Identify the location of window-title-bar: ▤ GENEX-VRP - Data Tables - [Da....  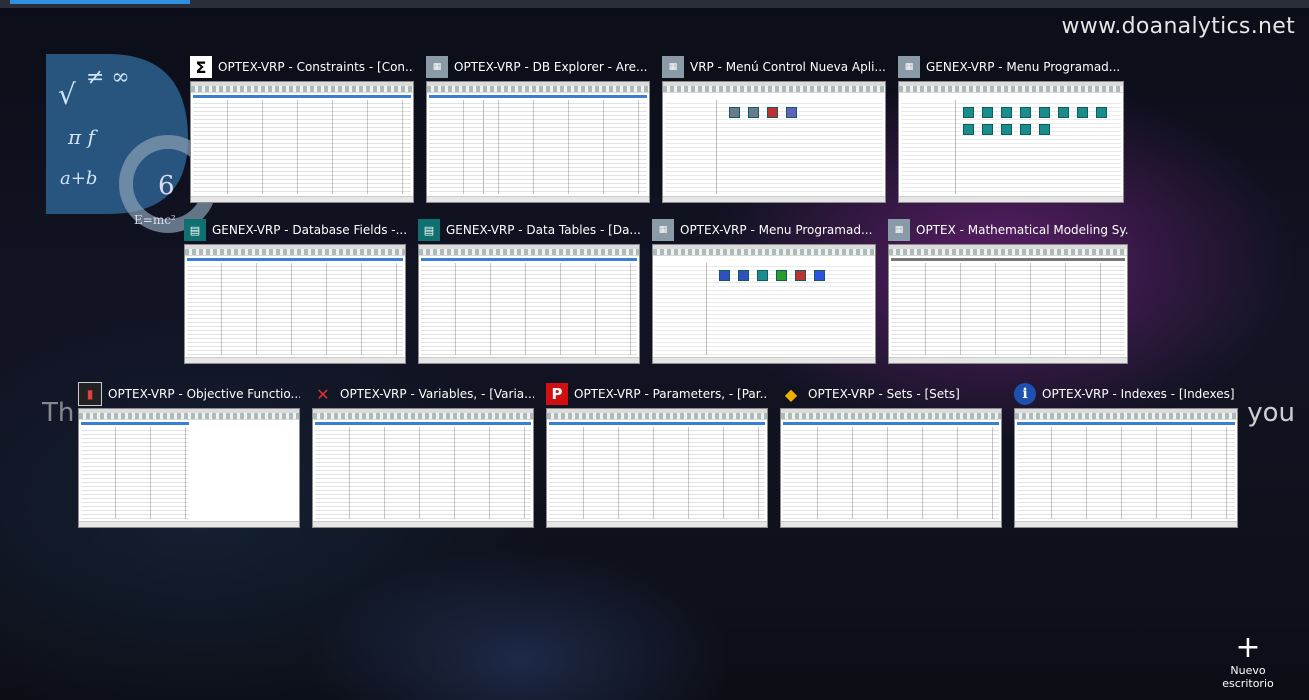
(529, 230).